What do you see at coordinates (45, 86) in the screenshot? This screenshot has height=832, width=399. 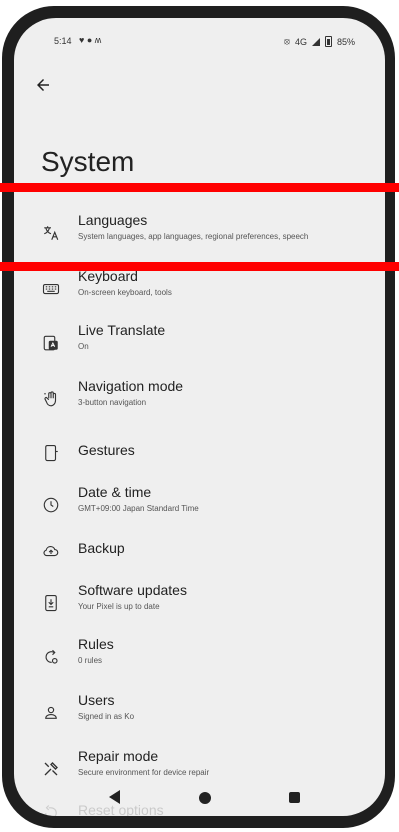 I see `back-arrow-icon` at bounding box center [45, 86].